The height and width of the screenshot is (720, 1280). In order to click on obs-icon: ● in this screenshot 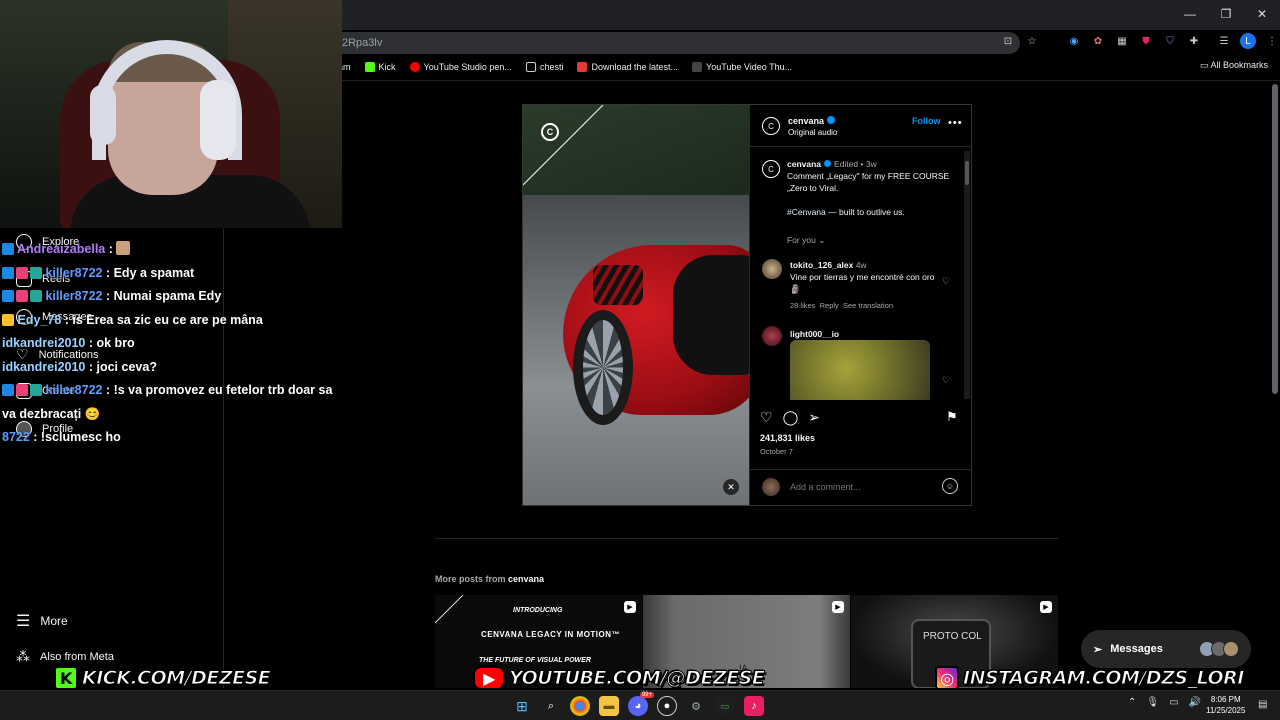, I will do `click(667, 706)`.